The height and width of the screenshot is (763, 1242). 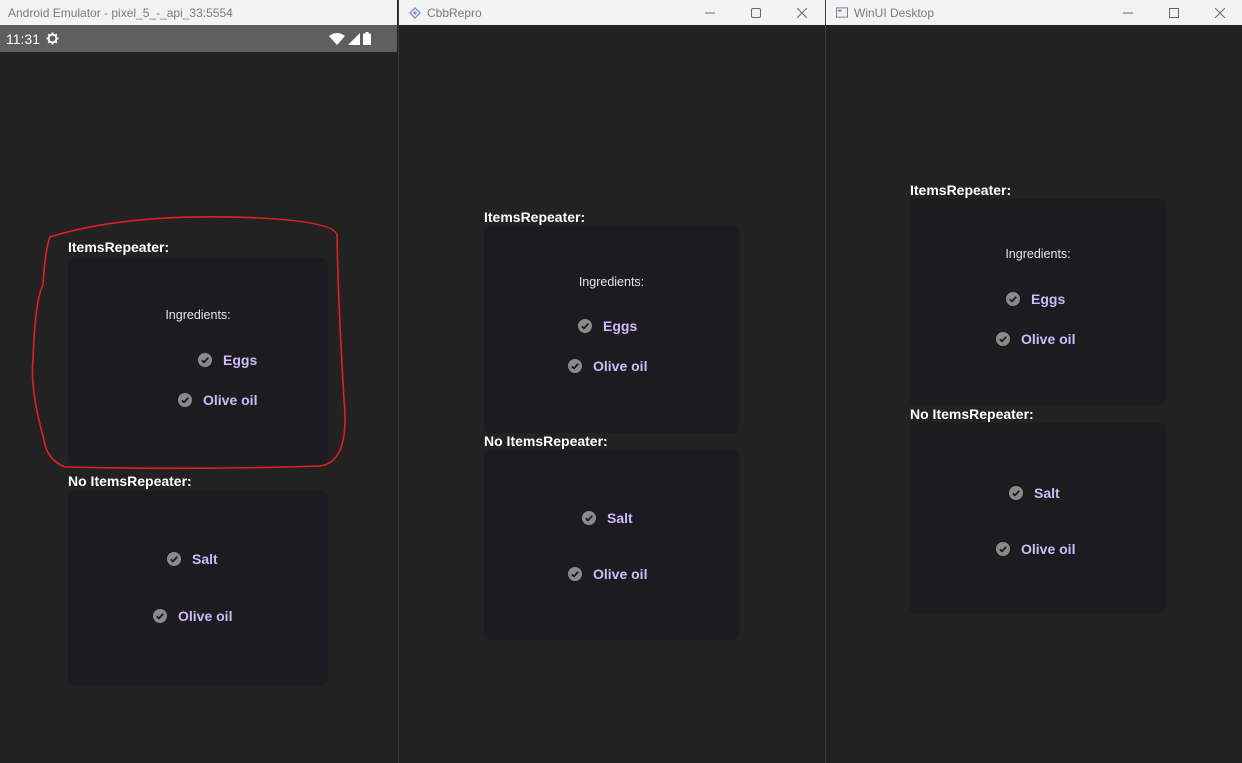 I want to click on status-time: 11:31, so click(x=23, y=38).